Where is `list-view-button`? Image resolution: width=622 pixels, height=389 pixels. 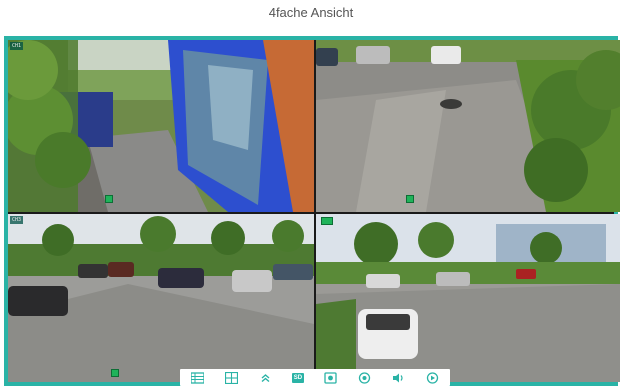 list-view-button is located at coordinates (197, 378).